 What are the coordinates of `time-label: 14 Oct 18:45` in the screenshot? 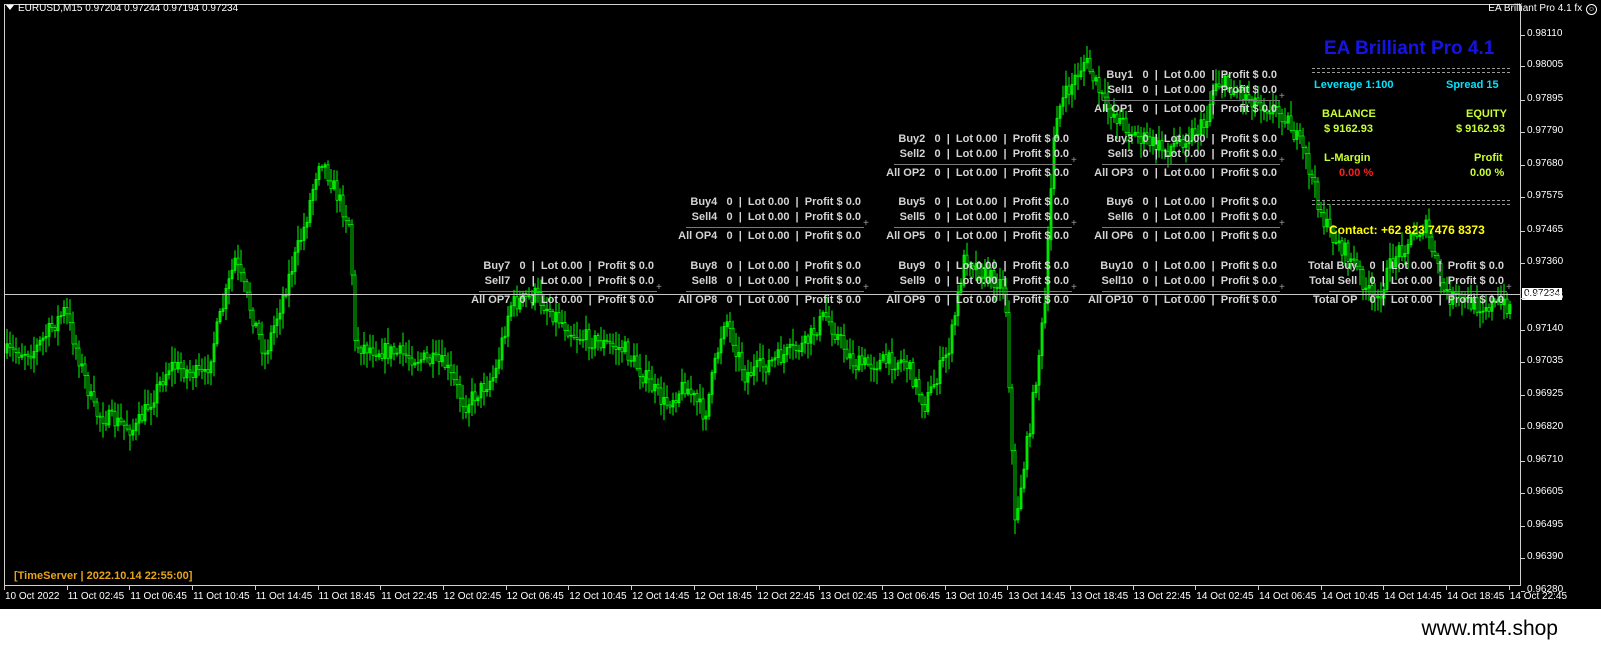 It's located at (1476, 596).